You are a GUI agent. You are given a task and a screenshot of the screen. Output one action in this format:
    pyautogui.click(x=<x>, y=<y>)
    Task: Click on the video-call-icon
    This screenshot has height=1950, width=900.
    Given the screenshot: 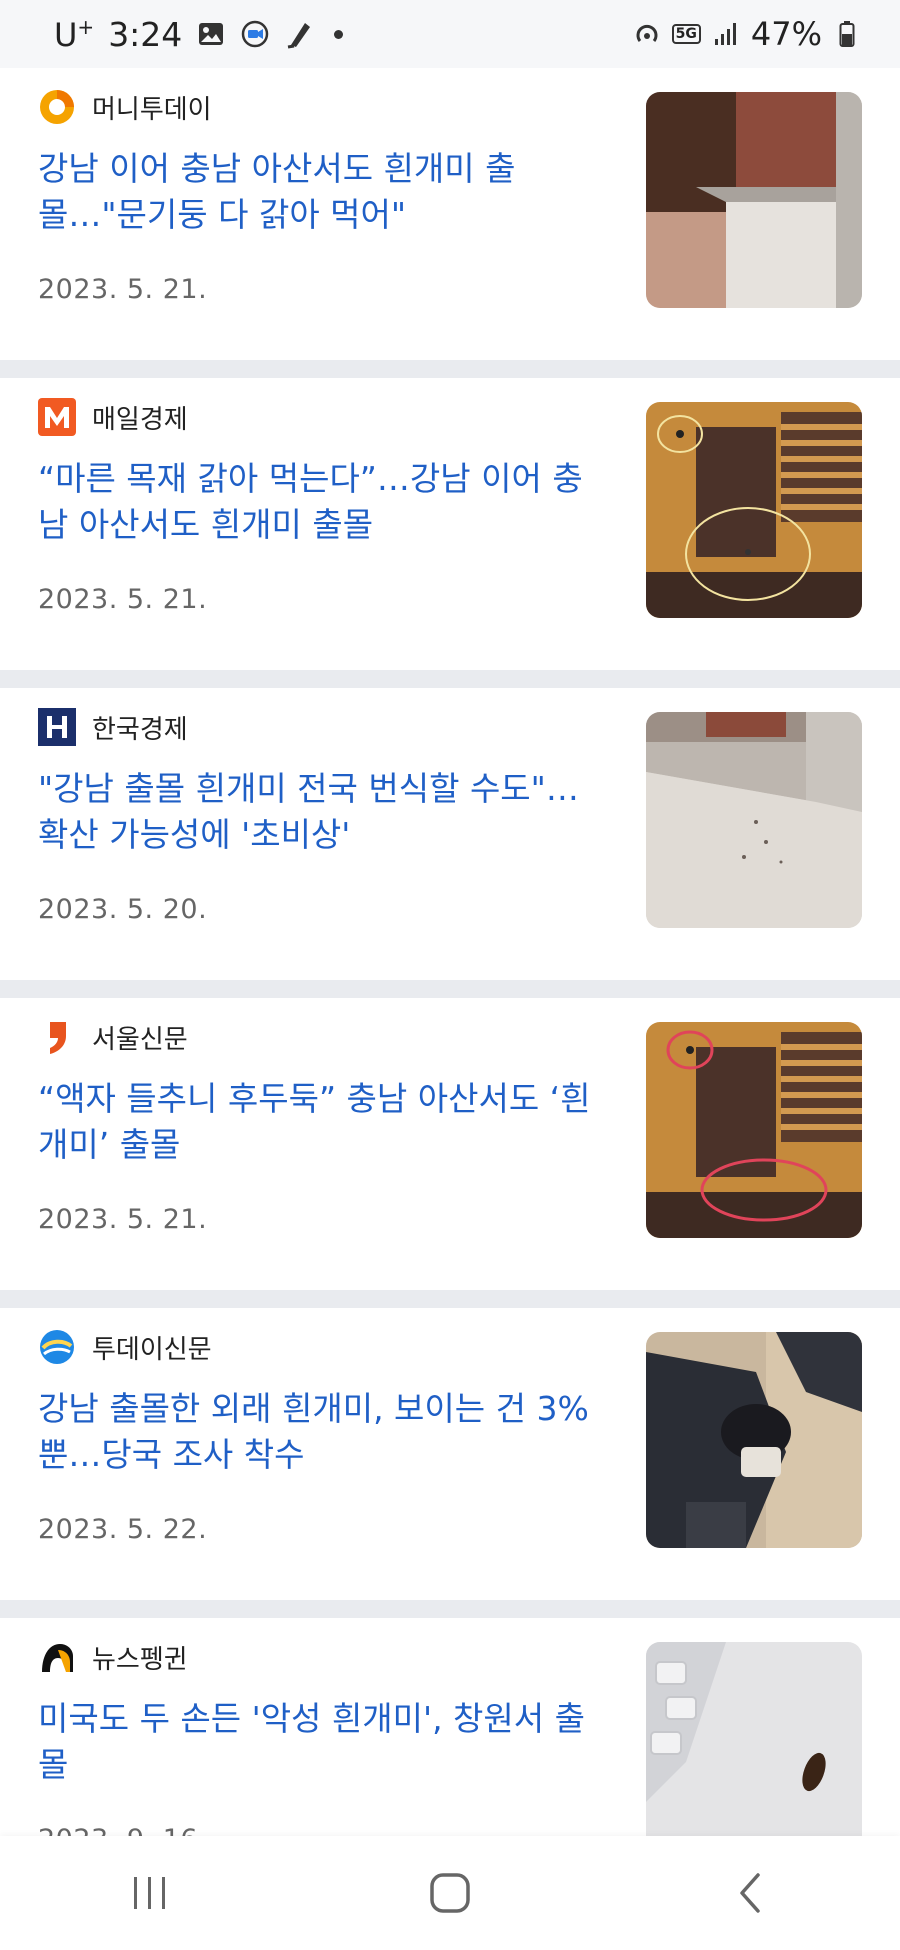 What is the action you would take?
    pyautogui.click(x=255, y=34)
    